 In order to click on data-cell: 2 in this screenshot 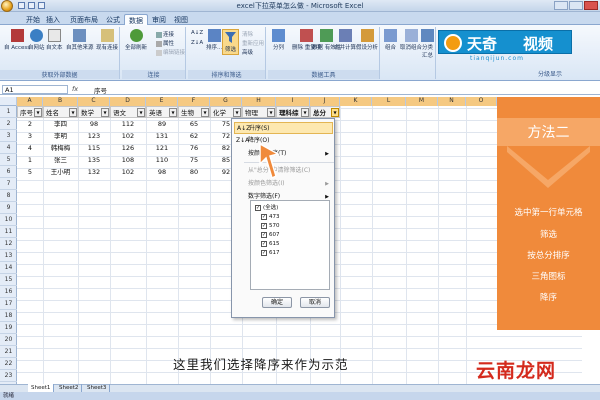, I will do `click(30, 124)`.